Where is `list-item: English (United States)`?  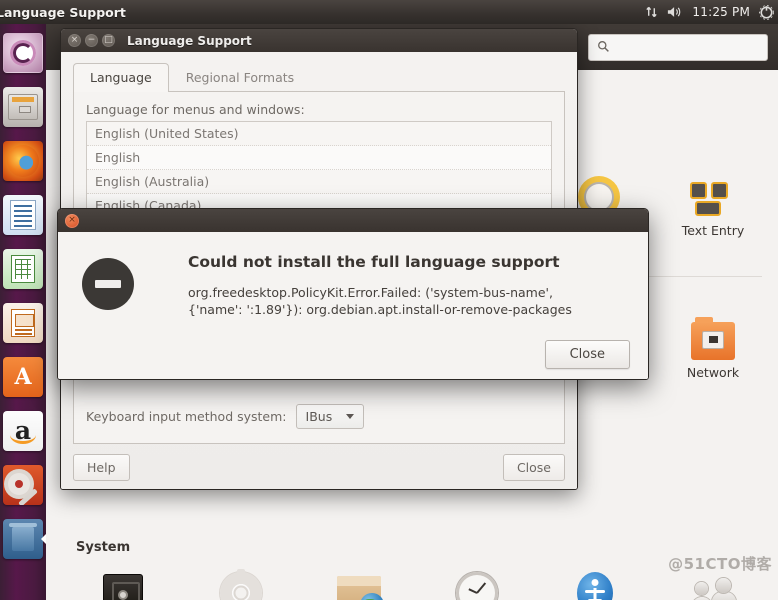
list-item: English (United States) is located at coordinates (319, 134).